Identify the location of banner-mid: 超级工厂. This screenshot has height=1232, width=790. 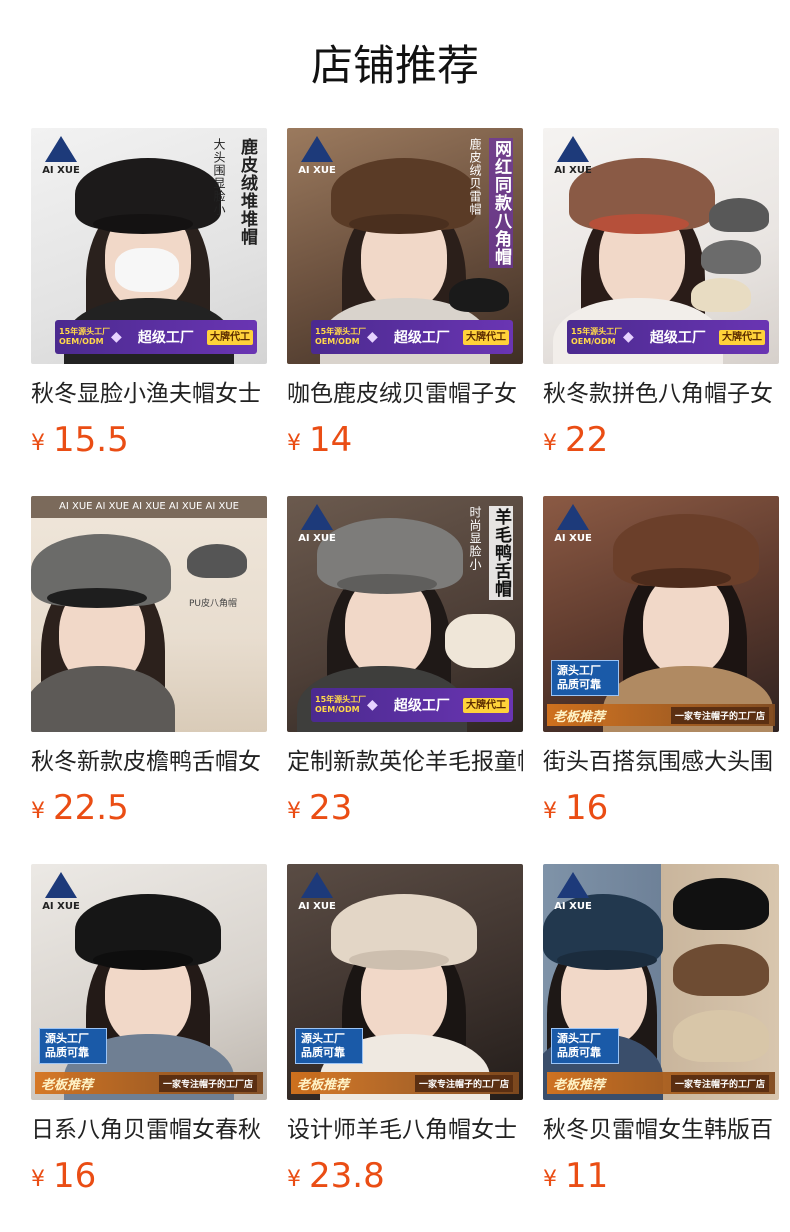
(421, 706).